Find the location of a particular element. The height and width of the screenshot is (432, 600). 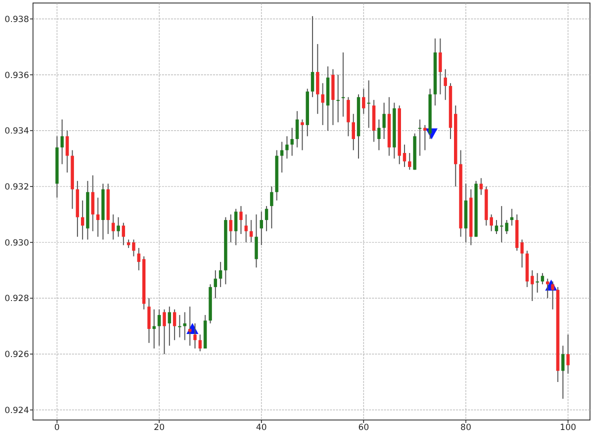

x-tick-label: 0 is located at coordinates (57, 427).